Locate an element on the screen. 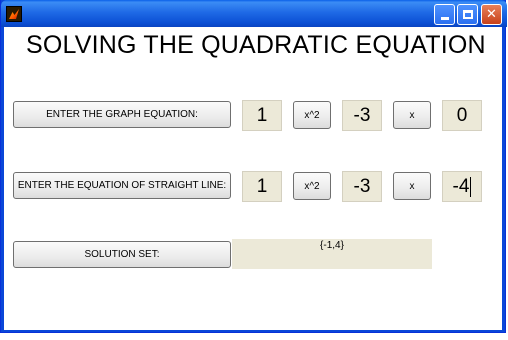  graph-equation-button: ENTER THE GRAPH EQUATION: is located at coordinates (122, 114).